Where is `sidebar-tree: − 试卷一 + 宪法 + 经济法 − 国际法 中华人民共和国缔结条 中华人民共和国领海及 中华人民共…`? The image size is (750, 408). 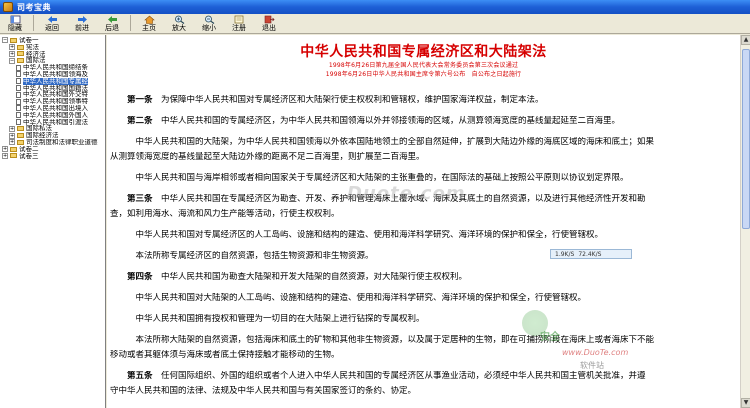
sidebar-tree: − 试卷一 + 宪法 + 经济法 − 国际法 中华人民共和国缔结条 中华人民共和国领海及 中华人民共… is located at coordinates (53, 221).